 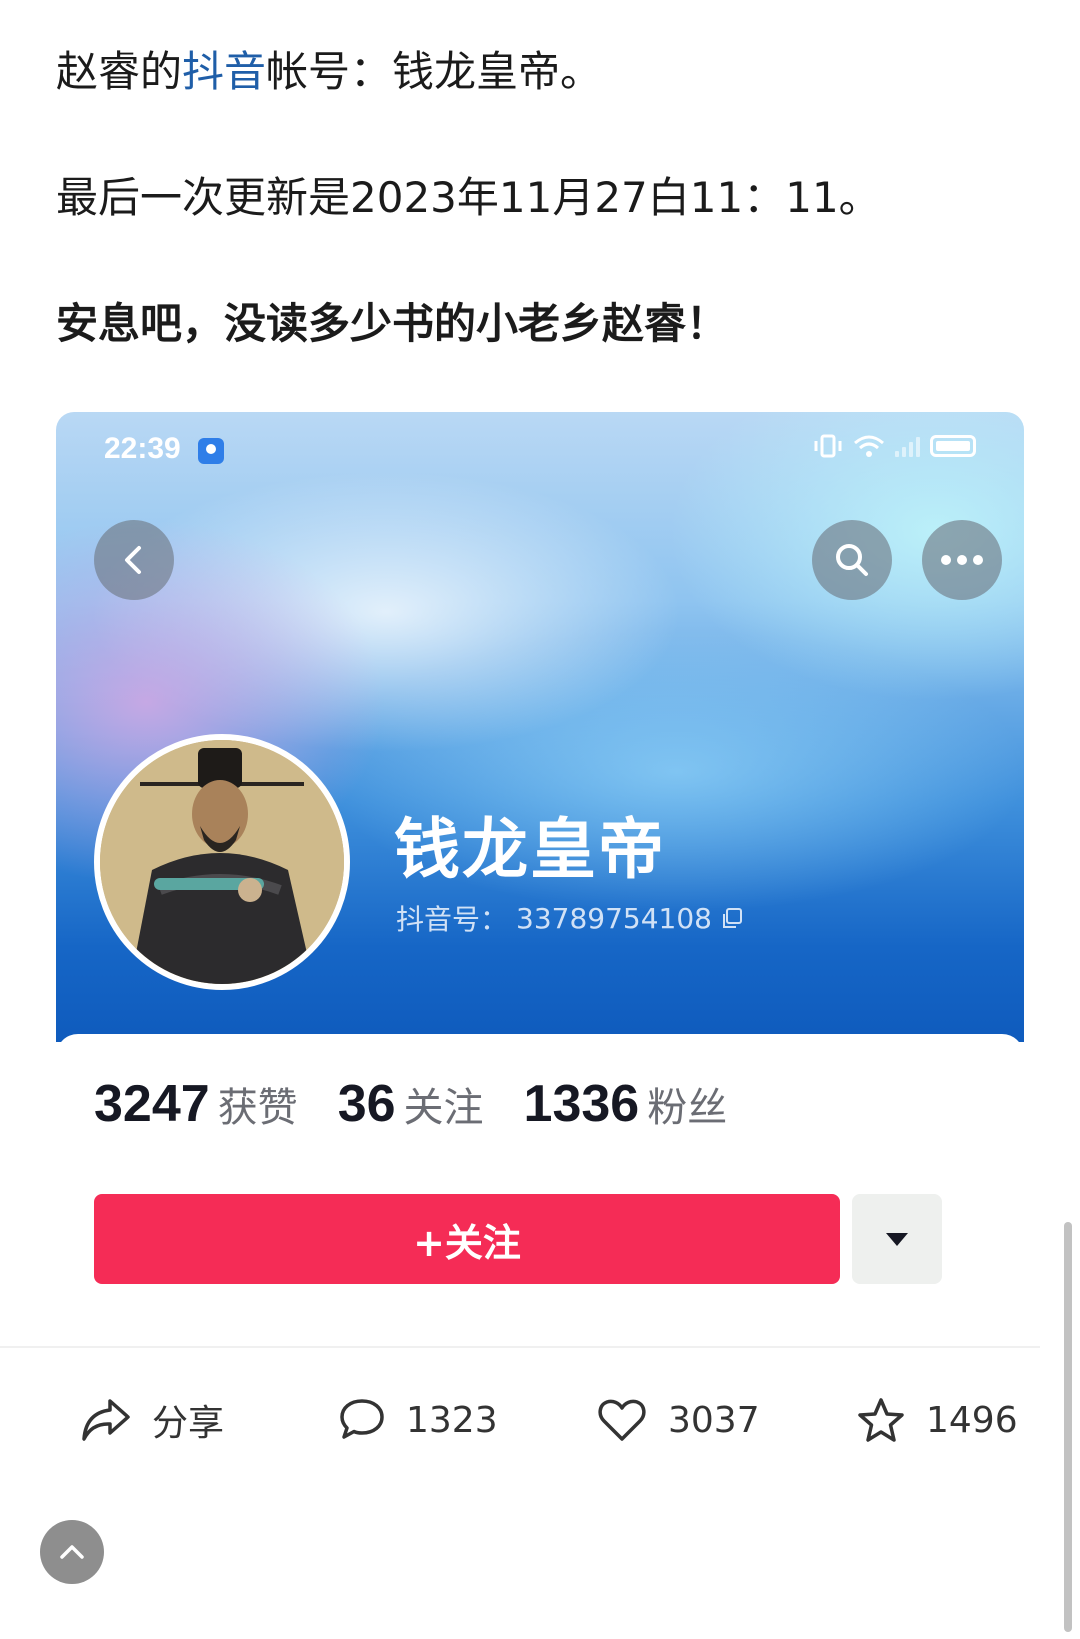 I want to click on more-icon, so click(x=962, y=560).